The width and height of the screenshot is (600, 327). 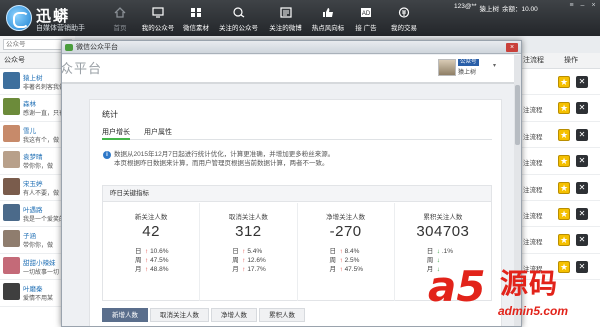 I want to click on metric-value: 42, so click(x=151, y=231).